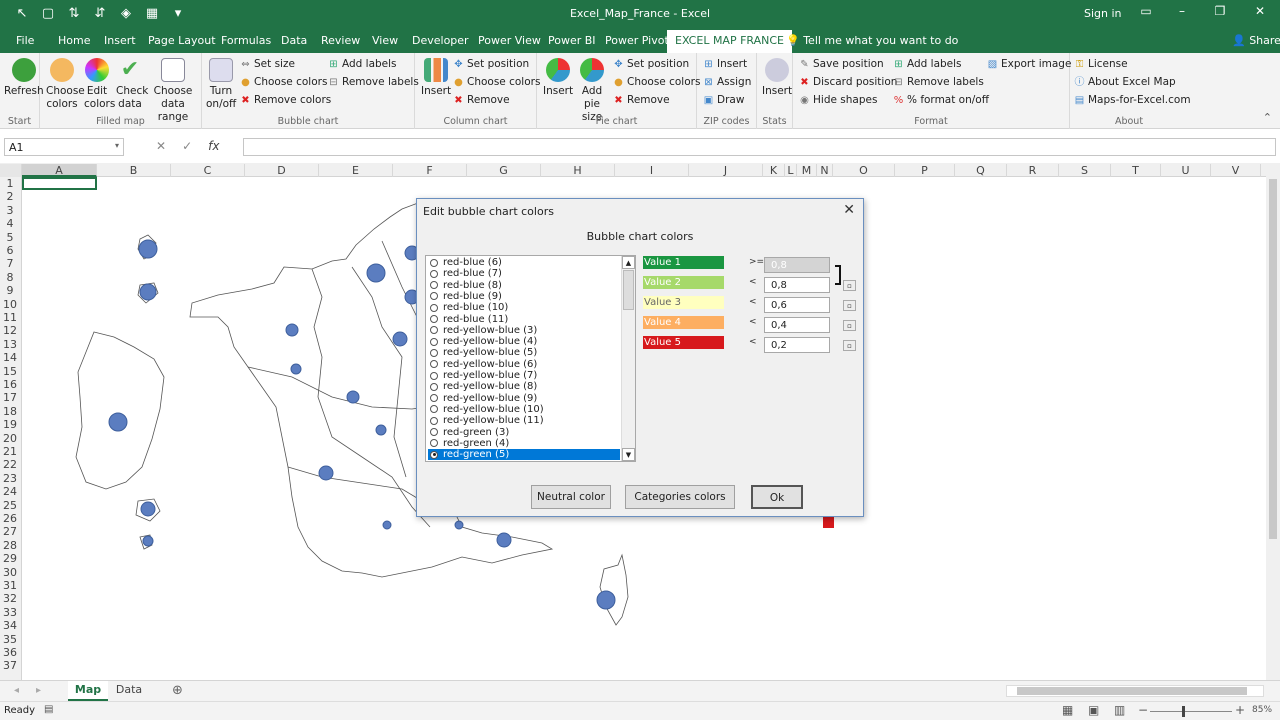 The image size is (1280, 720). What do you see at coordinates (74, 40) in the screenshot?
I see `tab-home: Home` at bounding box center [74, 40].